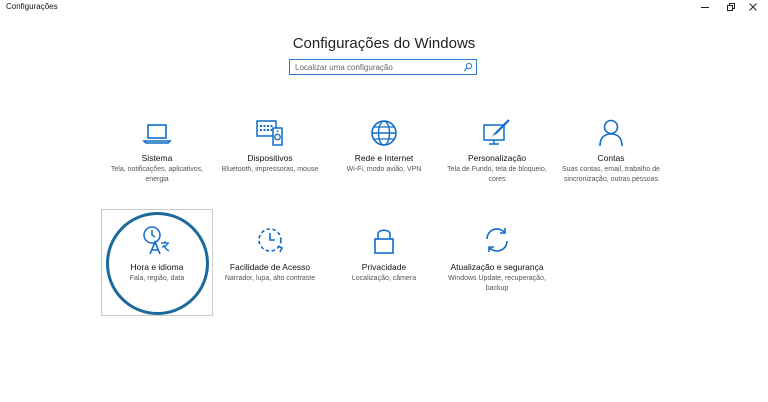 This screenshot has height=402, width=768. I want to click on title-bar: Configurações, so click(384, 8).